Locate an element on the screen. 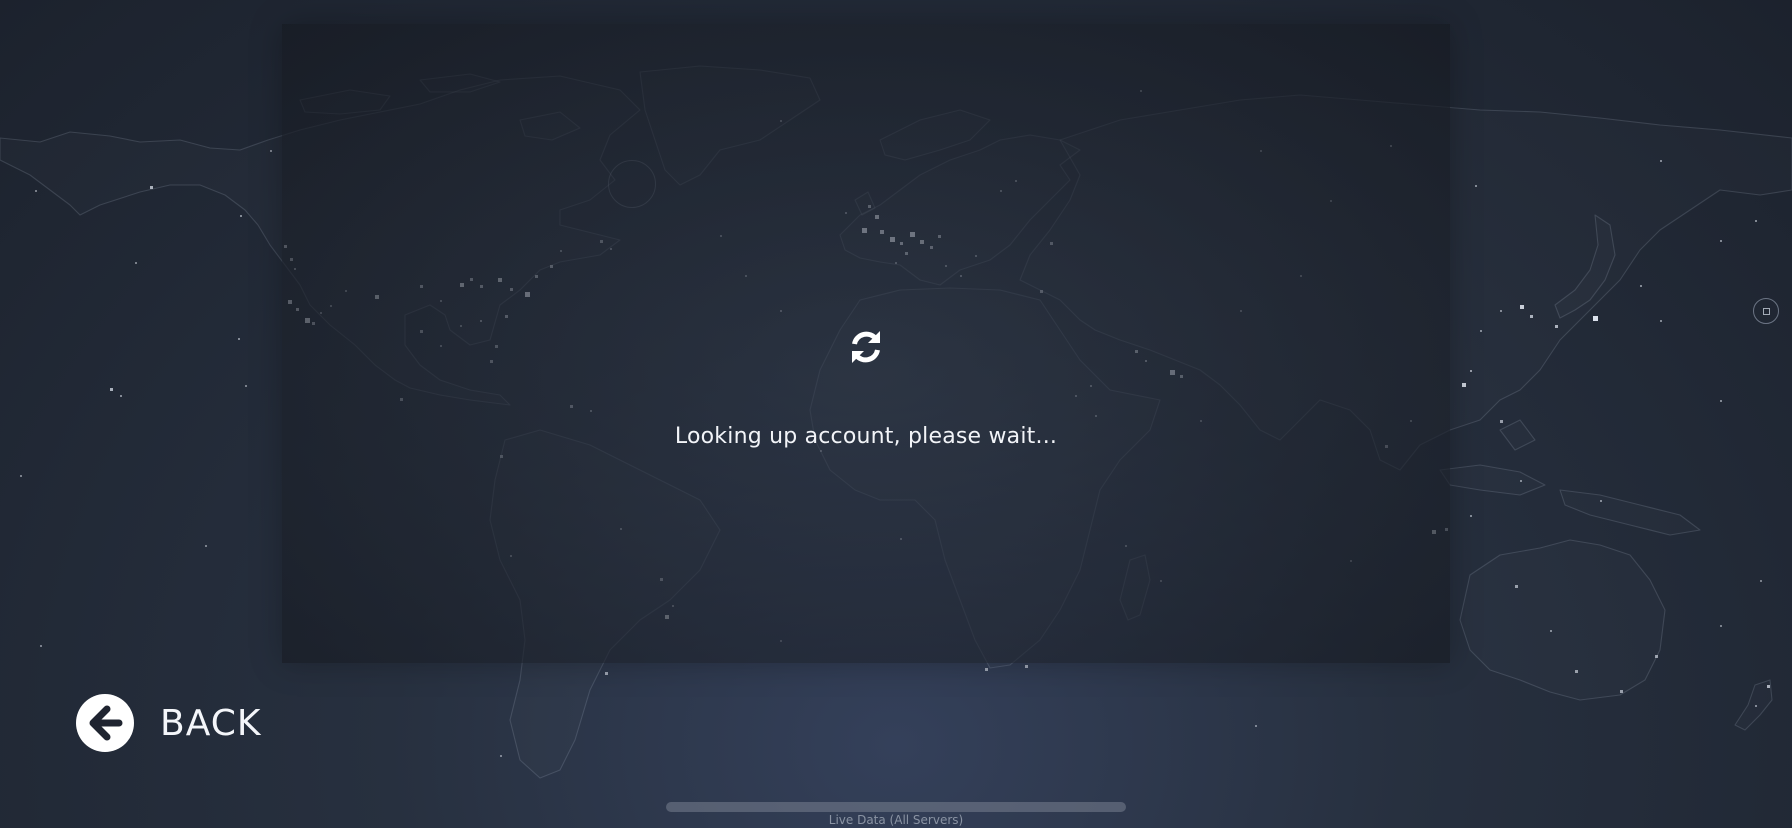  refresh-icon is located at coordinates (866, 347).